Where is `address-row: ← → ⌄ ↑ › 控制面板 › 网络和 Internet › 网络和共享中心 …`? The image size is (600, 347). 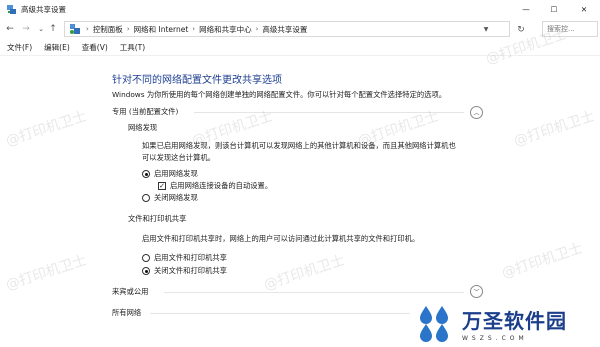
address-row: ← → ⌄ ↑ › 控制面板 › 网络和 Internet › 网络和共享中心 … is located at coordinates (300, 29).